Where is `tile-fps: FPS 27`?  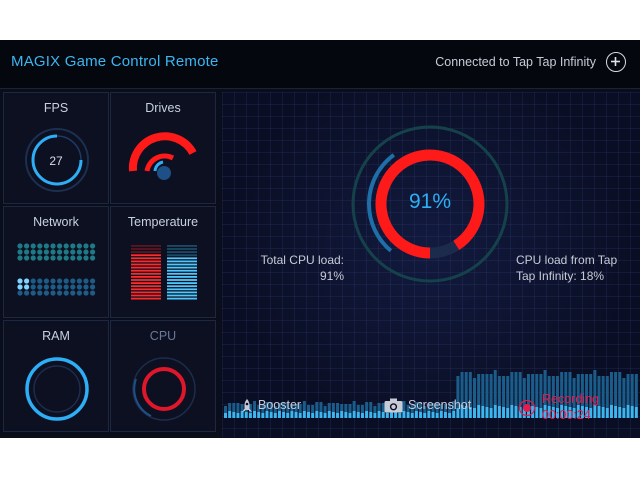 tile-fps: FPS 27 is located at coordinates (56, 148).